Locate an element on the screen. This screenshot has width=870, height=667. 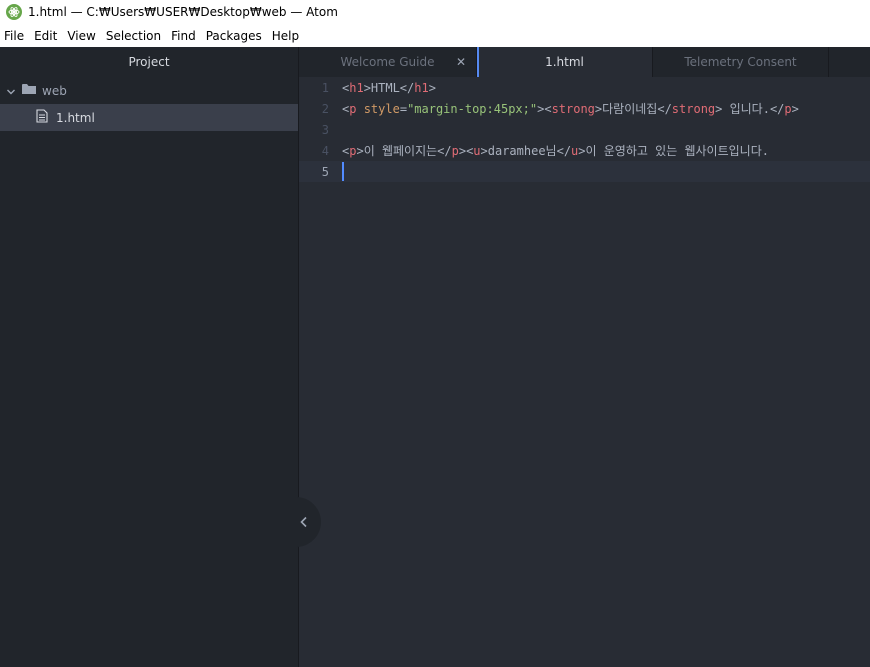
menu-edit: Edit is located at coordinates (45, 36).